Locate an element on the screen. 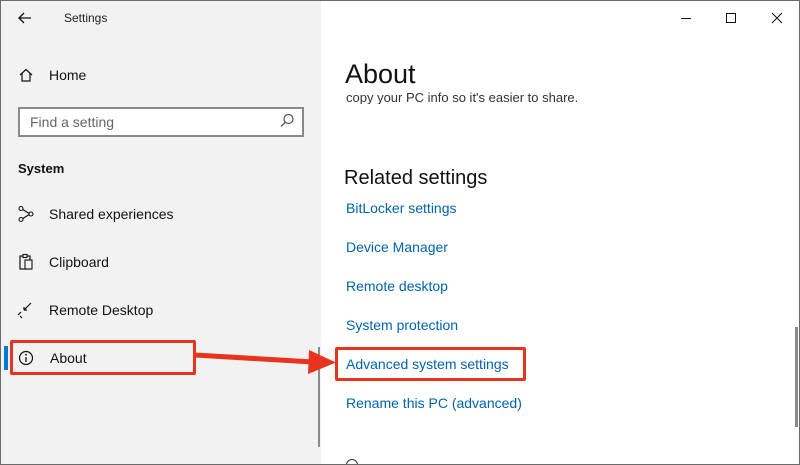 This screenshot has width=800, height=465. search-input is located at coordinates (150, 122).